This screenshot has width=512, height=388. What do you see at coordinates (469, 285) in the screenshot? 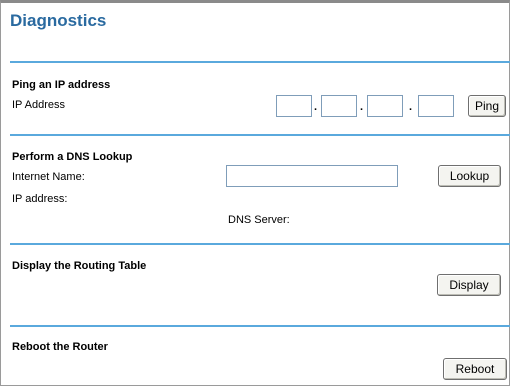
I see `display-button: Display` at bounding box center [469, 285].